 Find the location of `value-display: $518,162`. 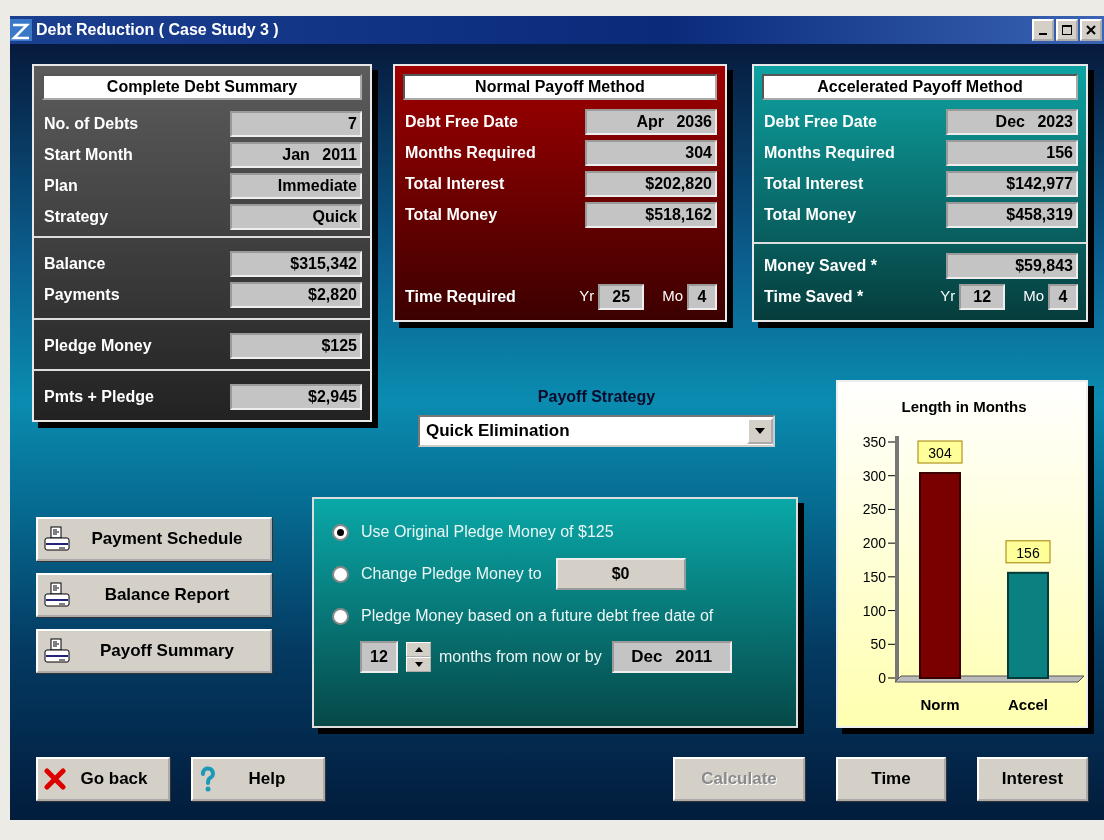

value-display: $518,162 is located at coordinates (651, 214).